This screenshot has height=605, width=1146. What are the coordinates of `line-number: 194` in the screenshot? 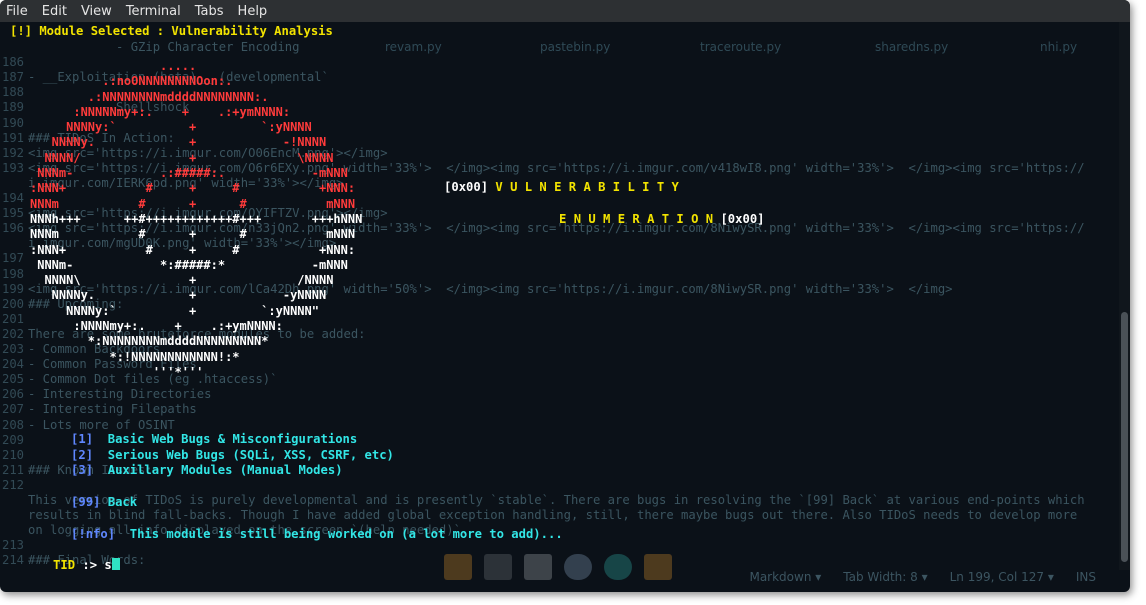 It's located at (13, 198).